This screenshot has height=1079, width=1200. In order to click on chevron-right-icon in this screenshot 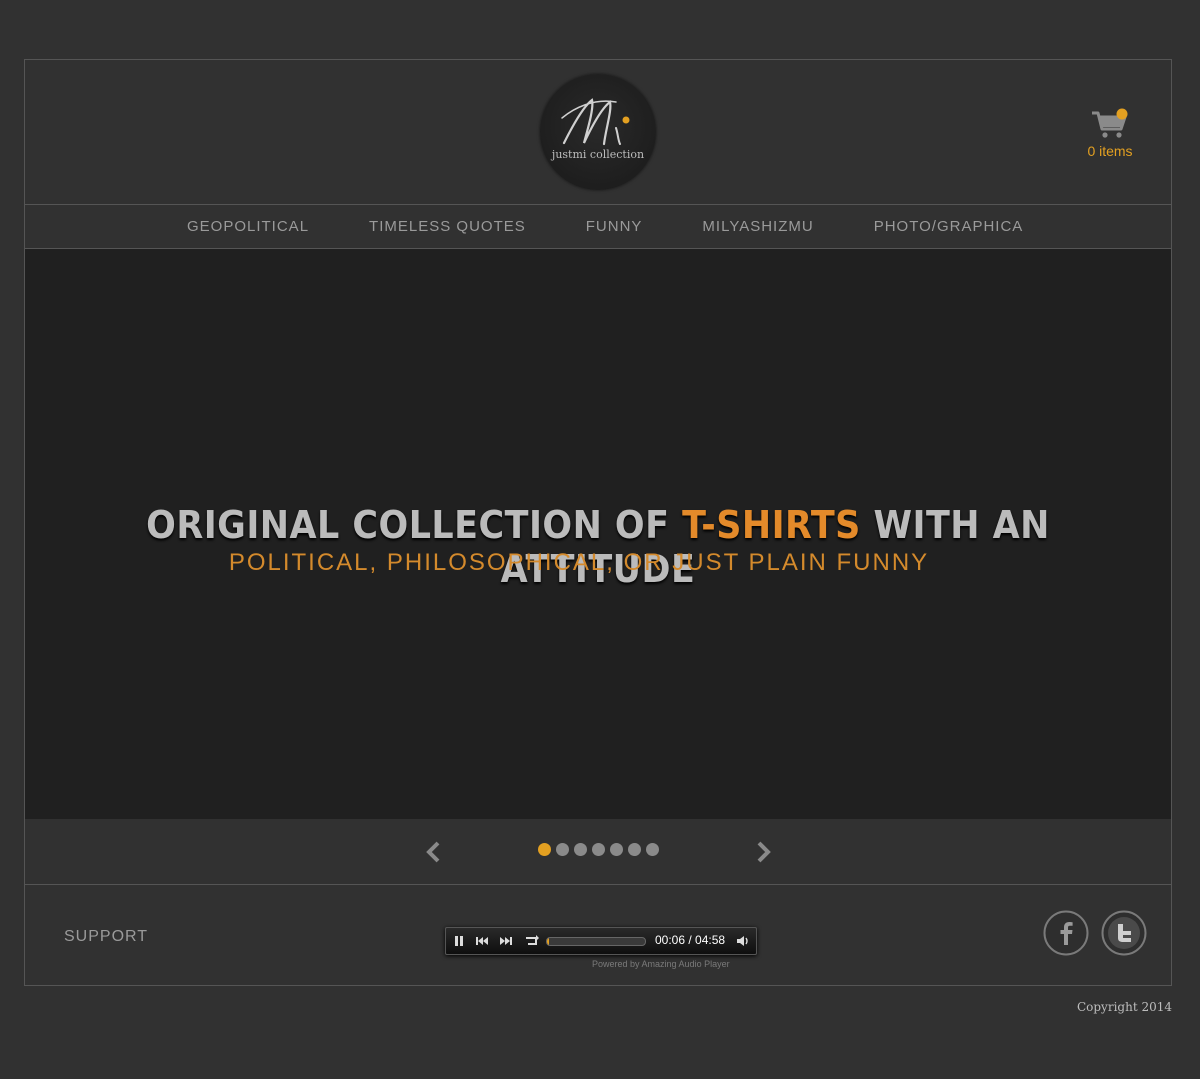, I will do `click(764, 852)`.